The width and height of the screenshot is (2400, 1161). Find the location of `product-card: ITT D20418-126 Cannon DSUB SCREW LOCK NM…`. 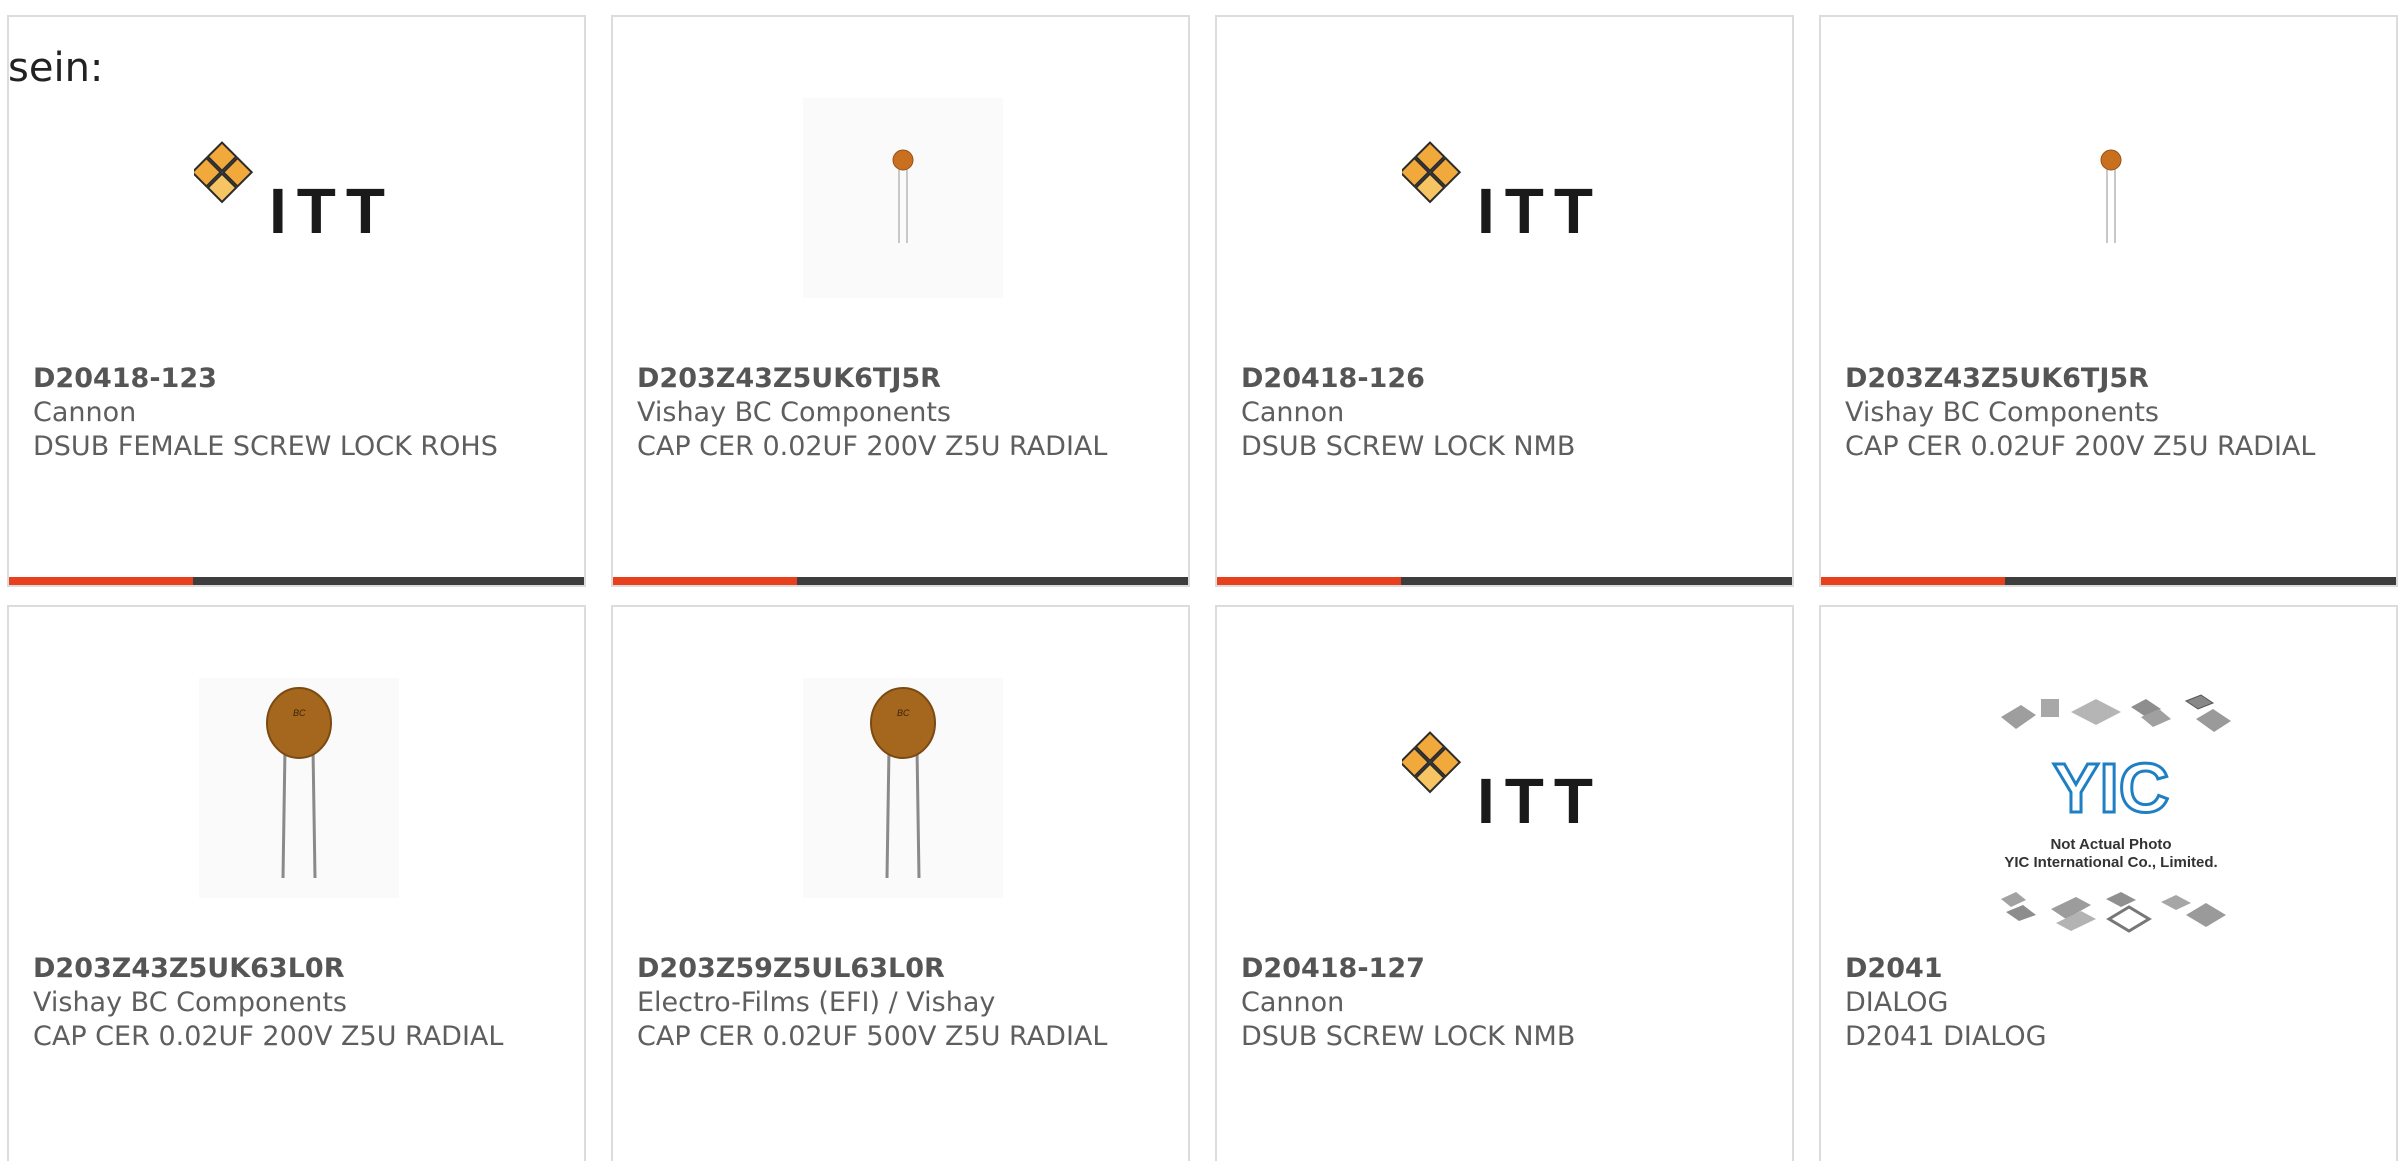

product-card: ITT D20418-126 Cannon DSUB SCREW LOCK NM… is located at coordinates (1504, 301).